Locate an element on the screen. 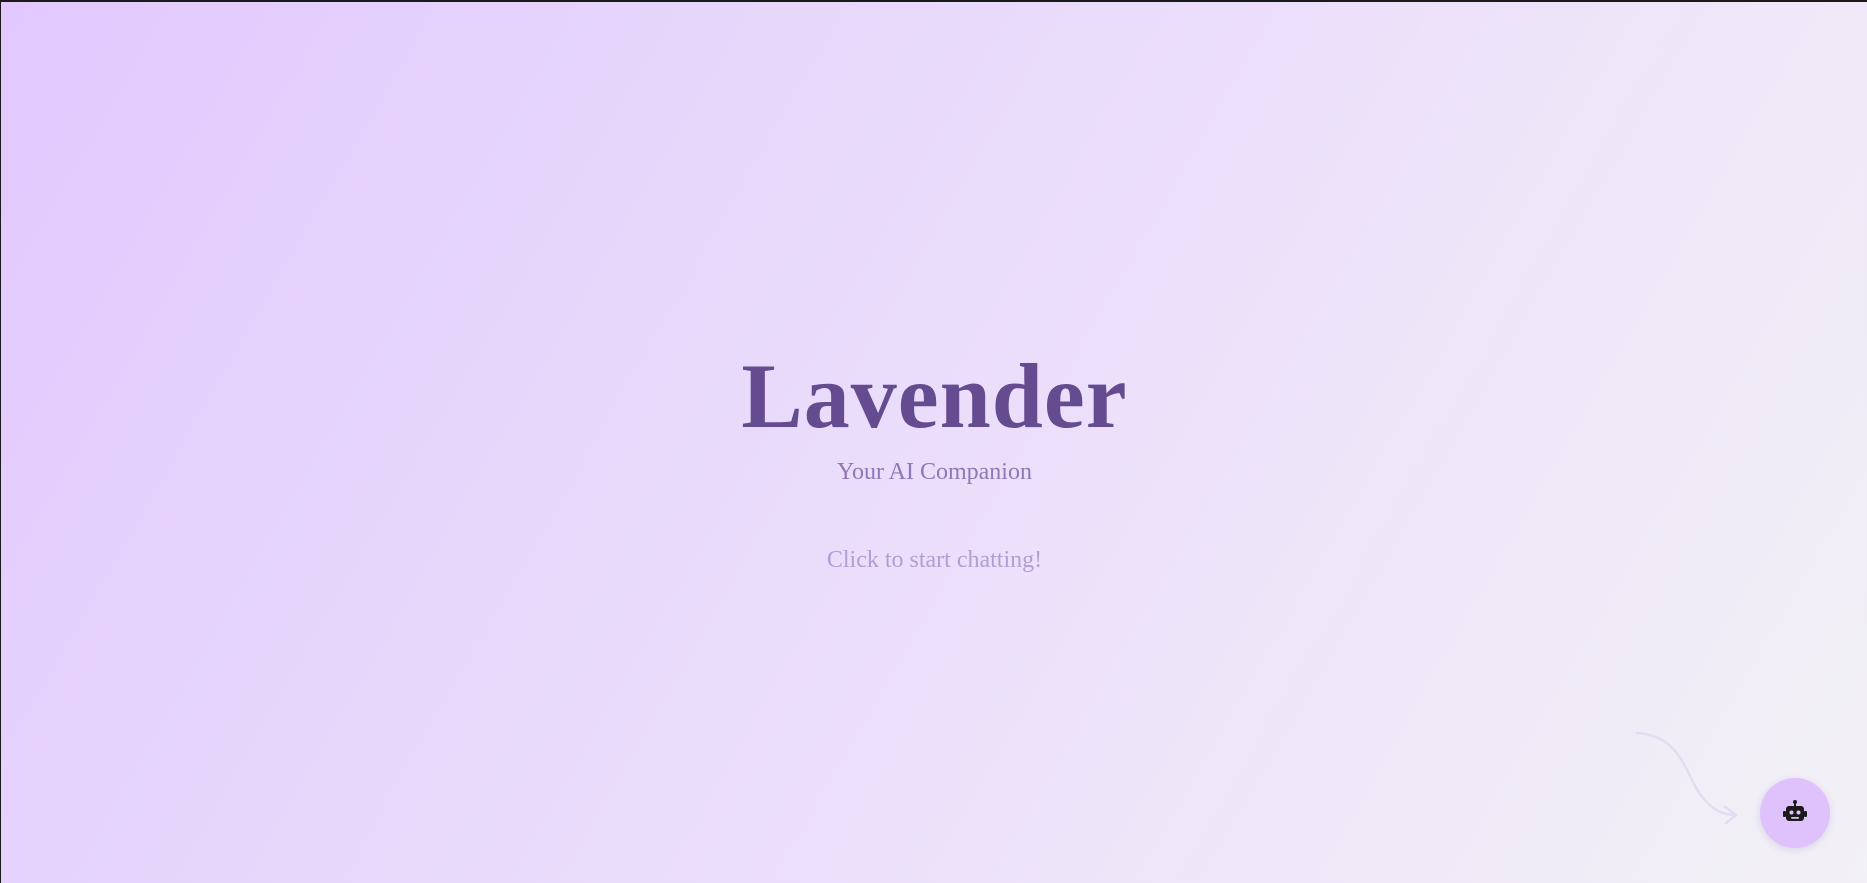  curved-arrow-icon is located at coordinates (1686, 778).